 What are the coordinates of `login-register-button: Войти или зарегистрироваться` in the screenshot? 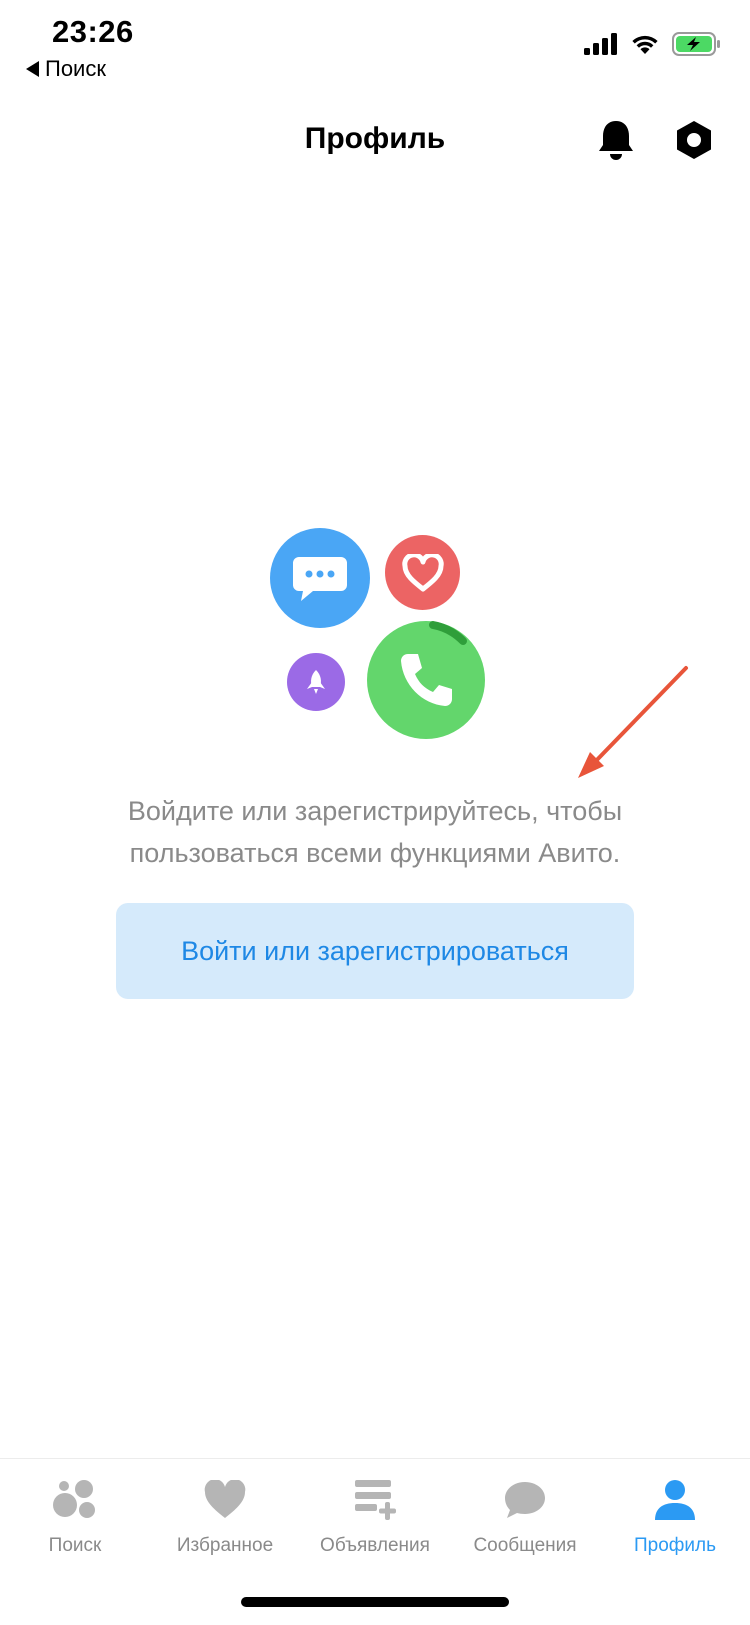 It's located at (375, 951).